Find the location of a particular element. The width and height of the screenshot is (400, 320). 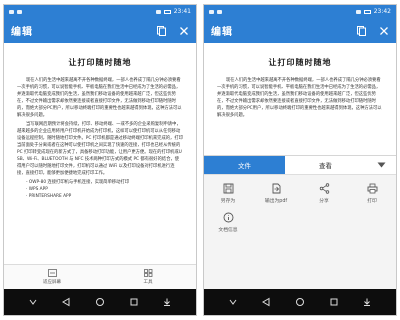

fit-screen-icon is located at coordinates (52, 273).